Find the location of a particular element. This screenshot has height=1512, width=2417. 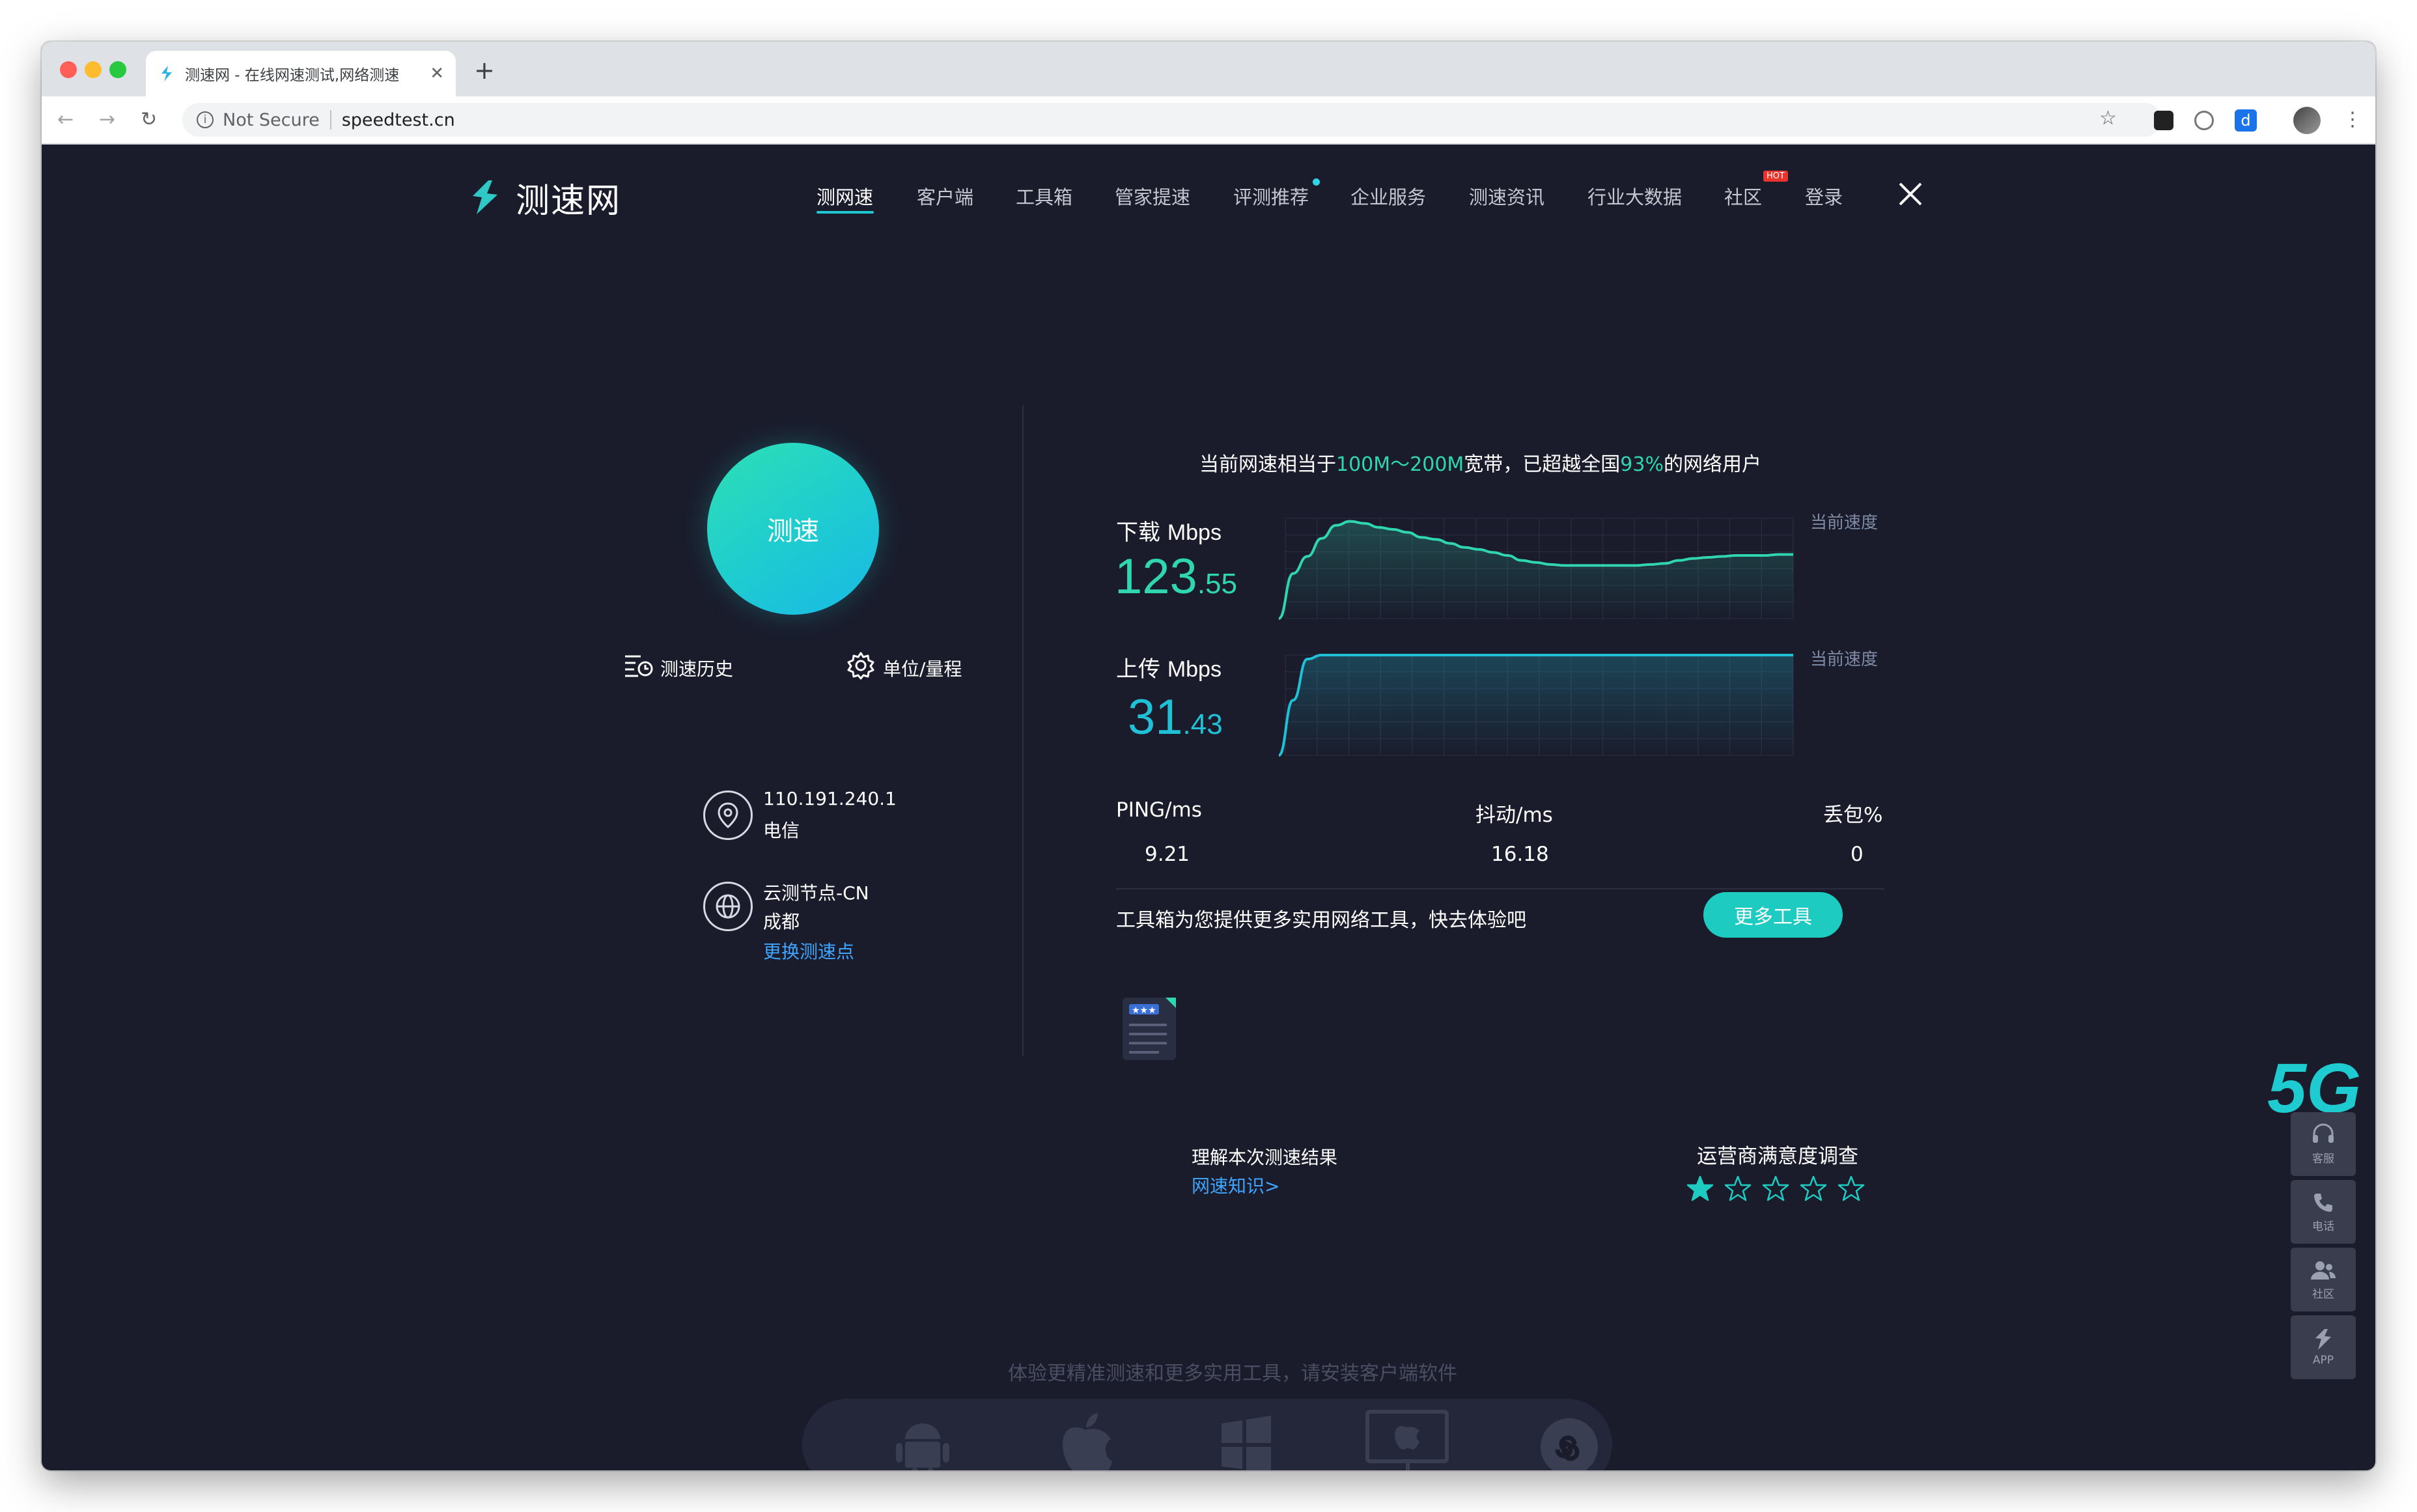

phone-icon is located at coordinates (2323, 1203).